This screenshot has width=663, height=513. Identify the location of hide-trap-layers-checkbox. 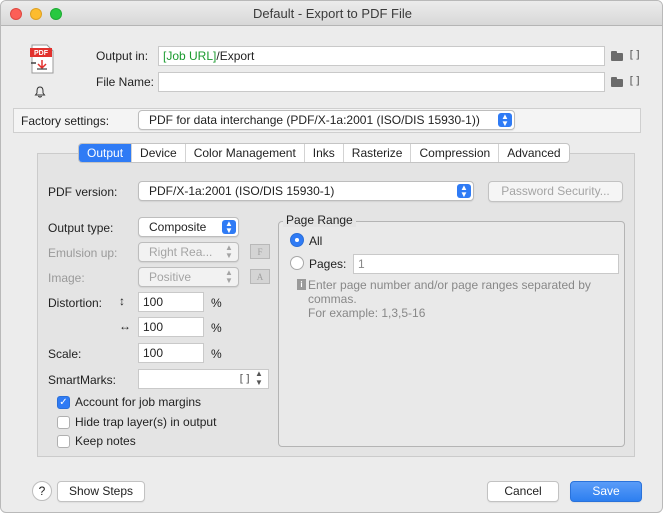
(63, 422).